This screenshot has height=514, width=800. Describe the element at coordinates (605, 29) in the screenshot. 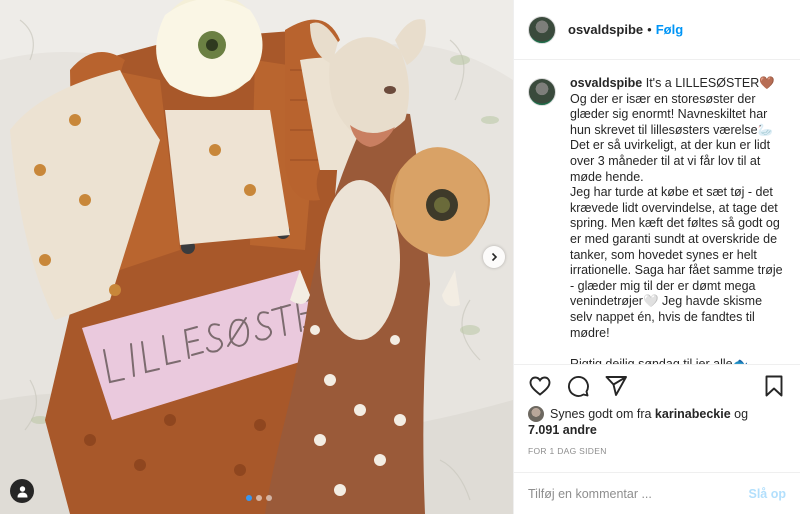

I see `header-username: osvaldspibe` at that location.